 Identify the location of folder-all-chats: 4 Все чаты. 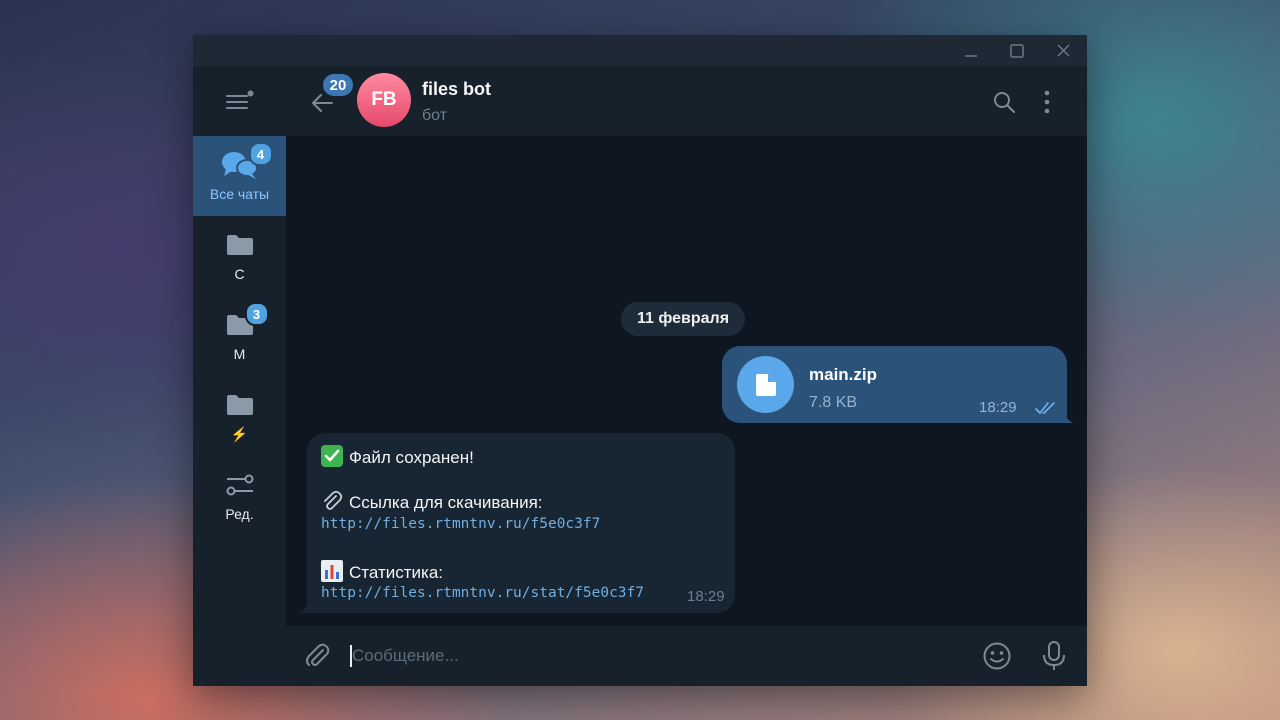
(239, 176).